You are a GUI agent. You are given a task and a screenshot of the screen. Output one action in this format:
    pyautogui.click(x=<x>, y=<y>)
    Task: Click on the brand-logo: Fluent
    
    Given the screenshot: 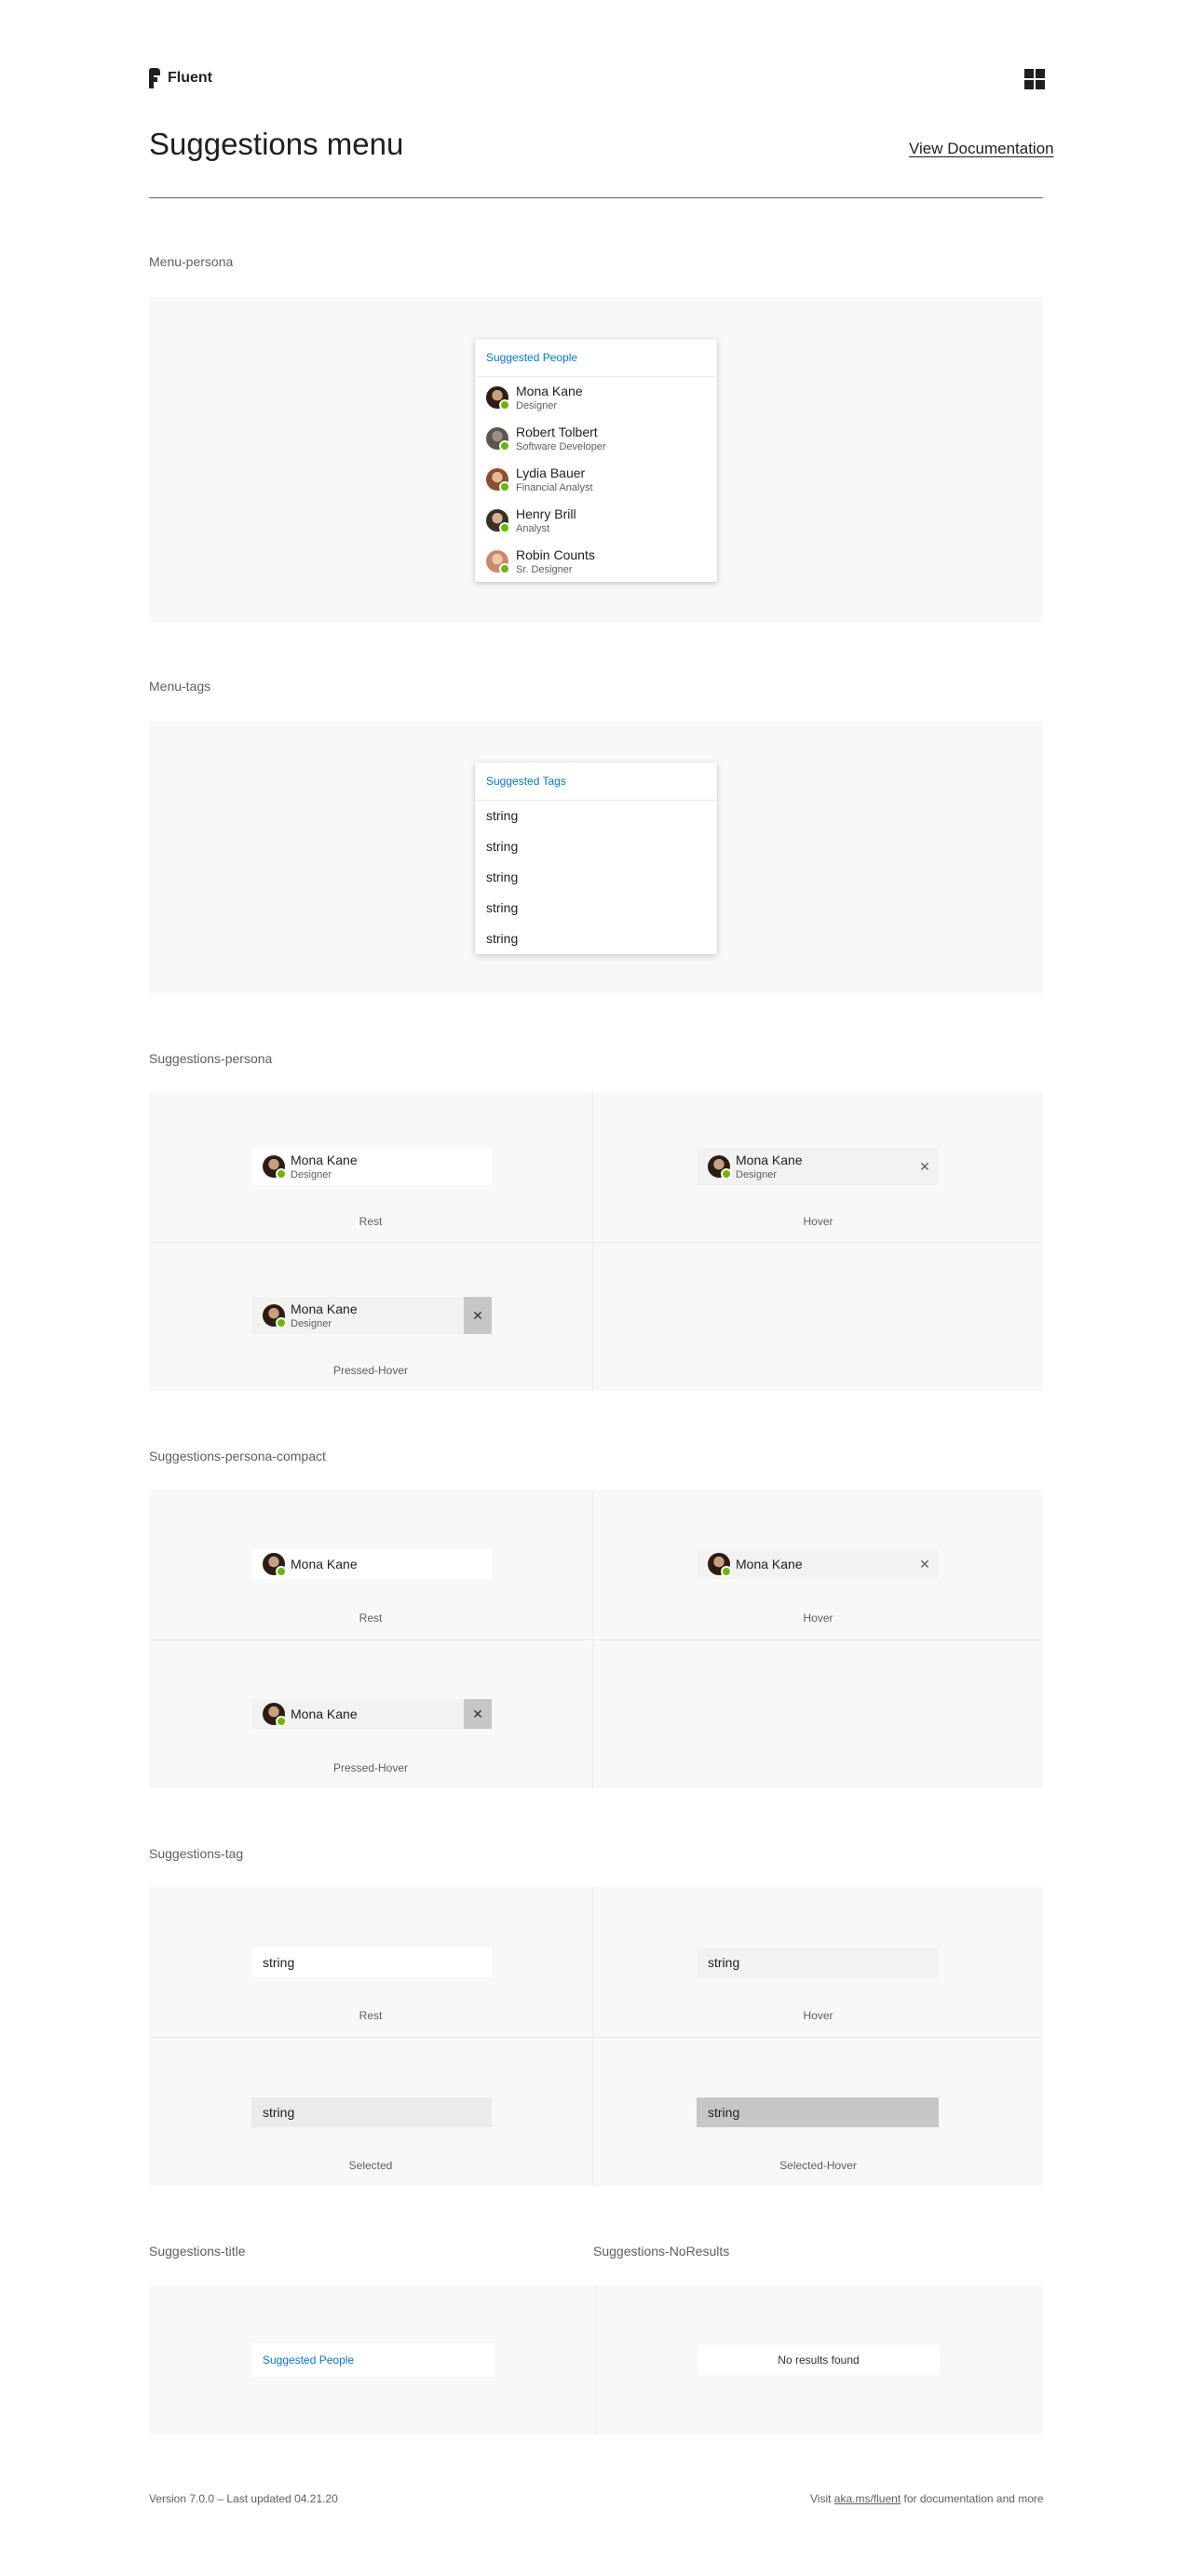 What is the action you would take?
    pyautogui.click(x=181, y=78)
    